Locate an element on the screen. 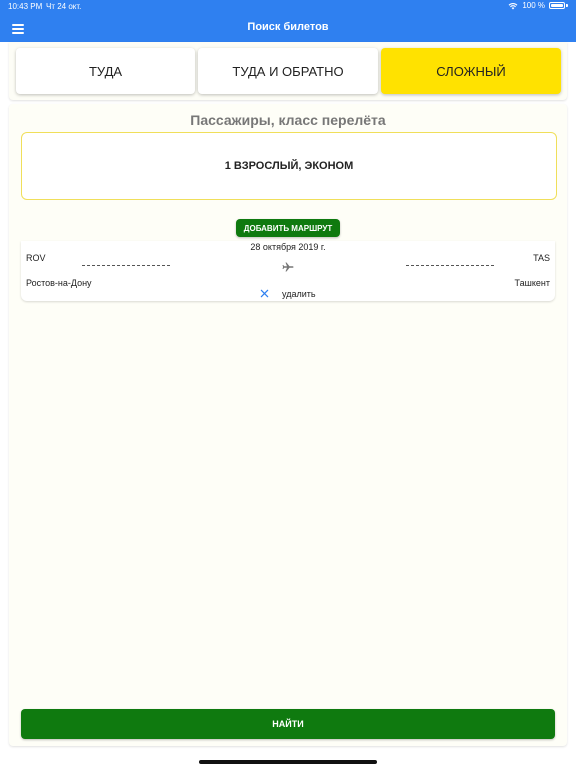  status-date: Чт 24 окт. is located at coordinates (64, 6).